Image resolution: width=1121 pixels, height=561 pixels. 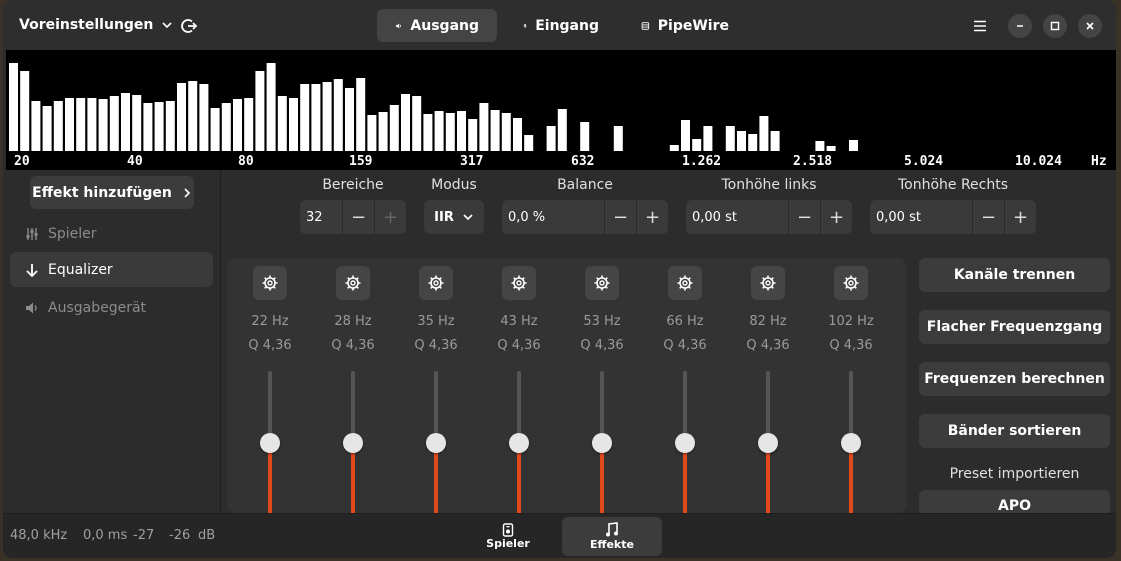 I want to click on tab-player-label: Spieler, so click(x=508, y=543).